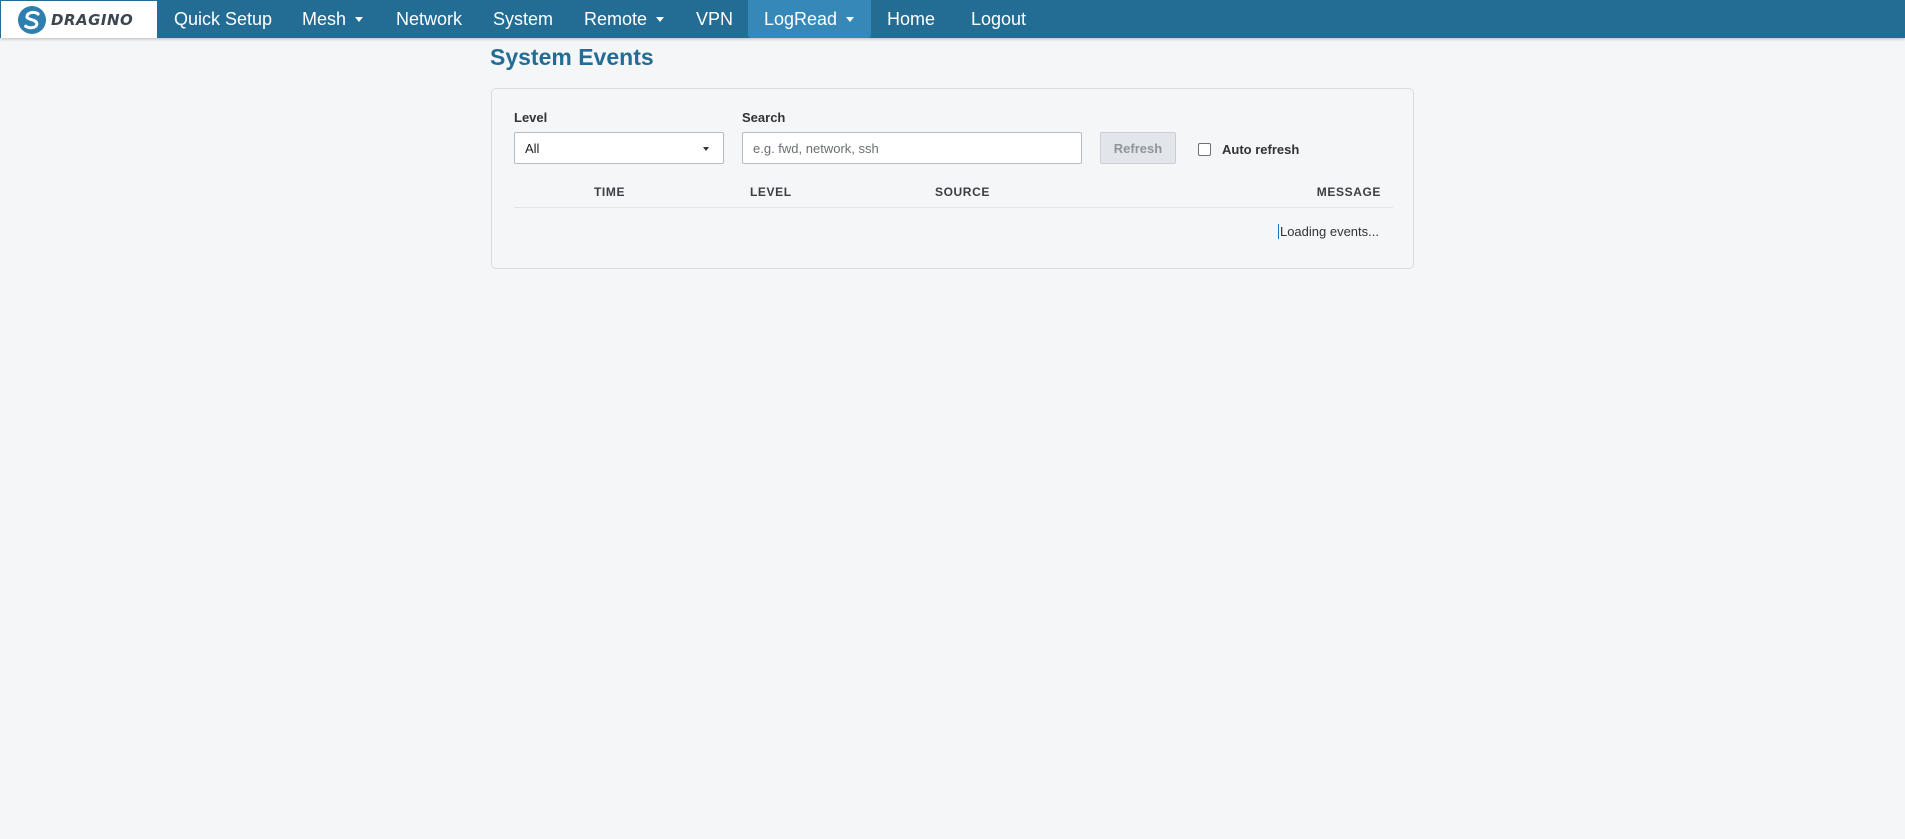  Describe the element at coordinates (1278, 231) in the screenshot. I see `text-cursor-icon` at that location.